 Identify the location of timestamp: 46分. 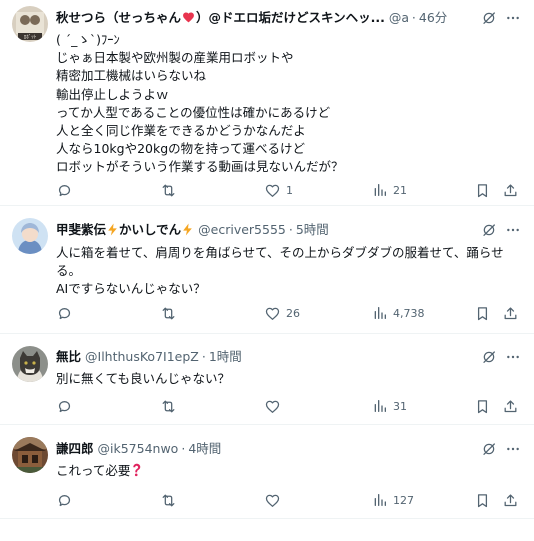
(433, 18).